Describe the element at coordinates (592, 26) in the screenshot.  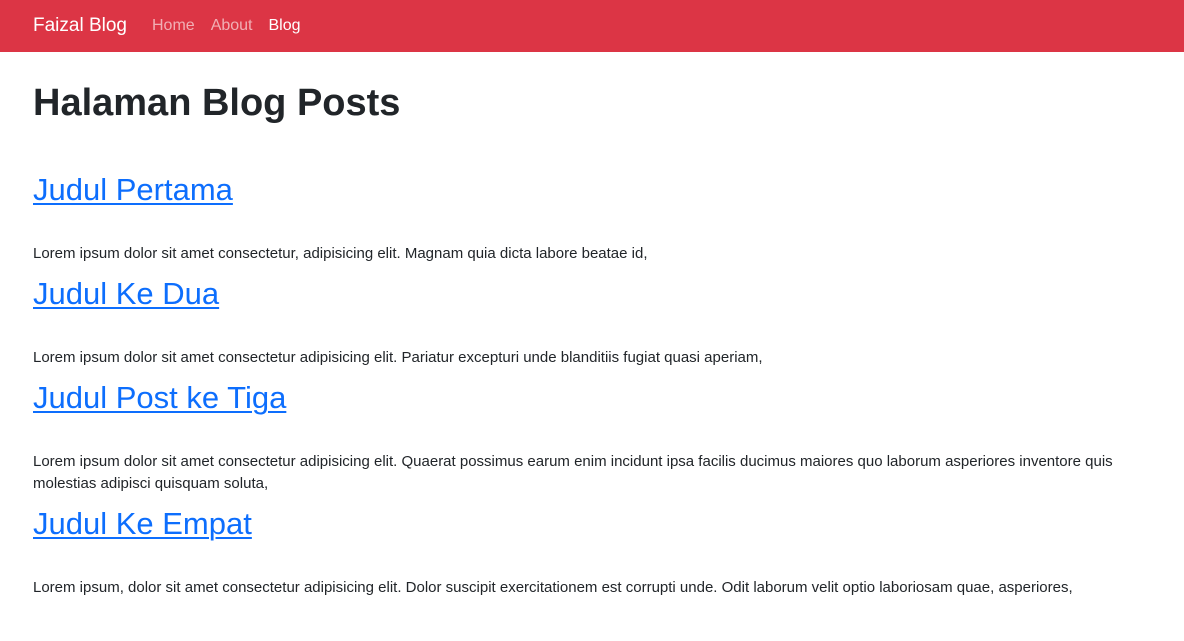
I see `navbar: Faizal Blog Home About Blog` at that location.